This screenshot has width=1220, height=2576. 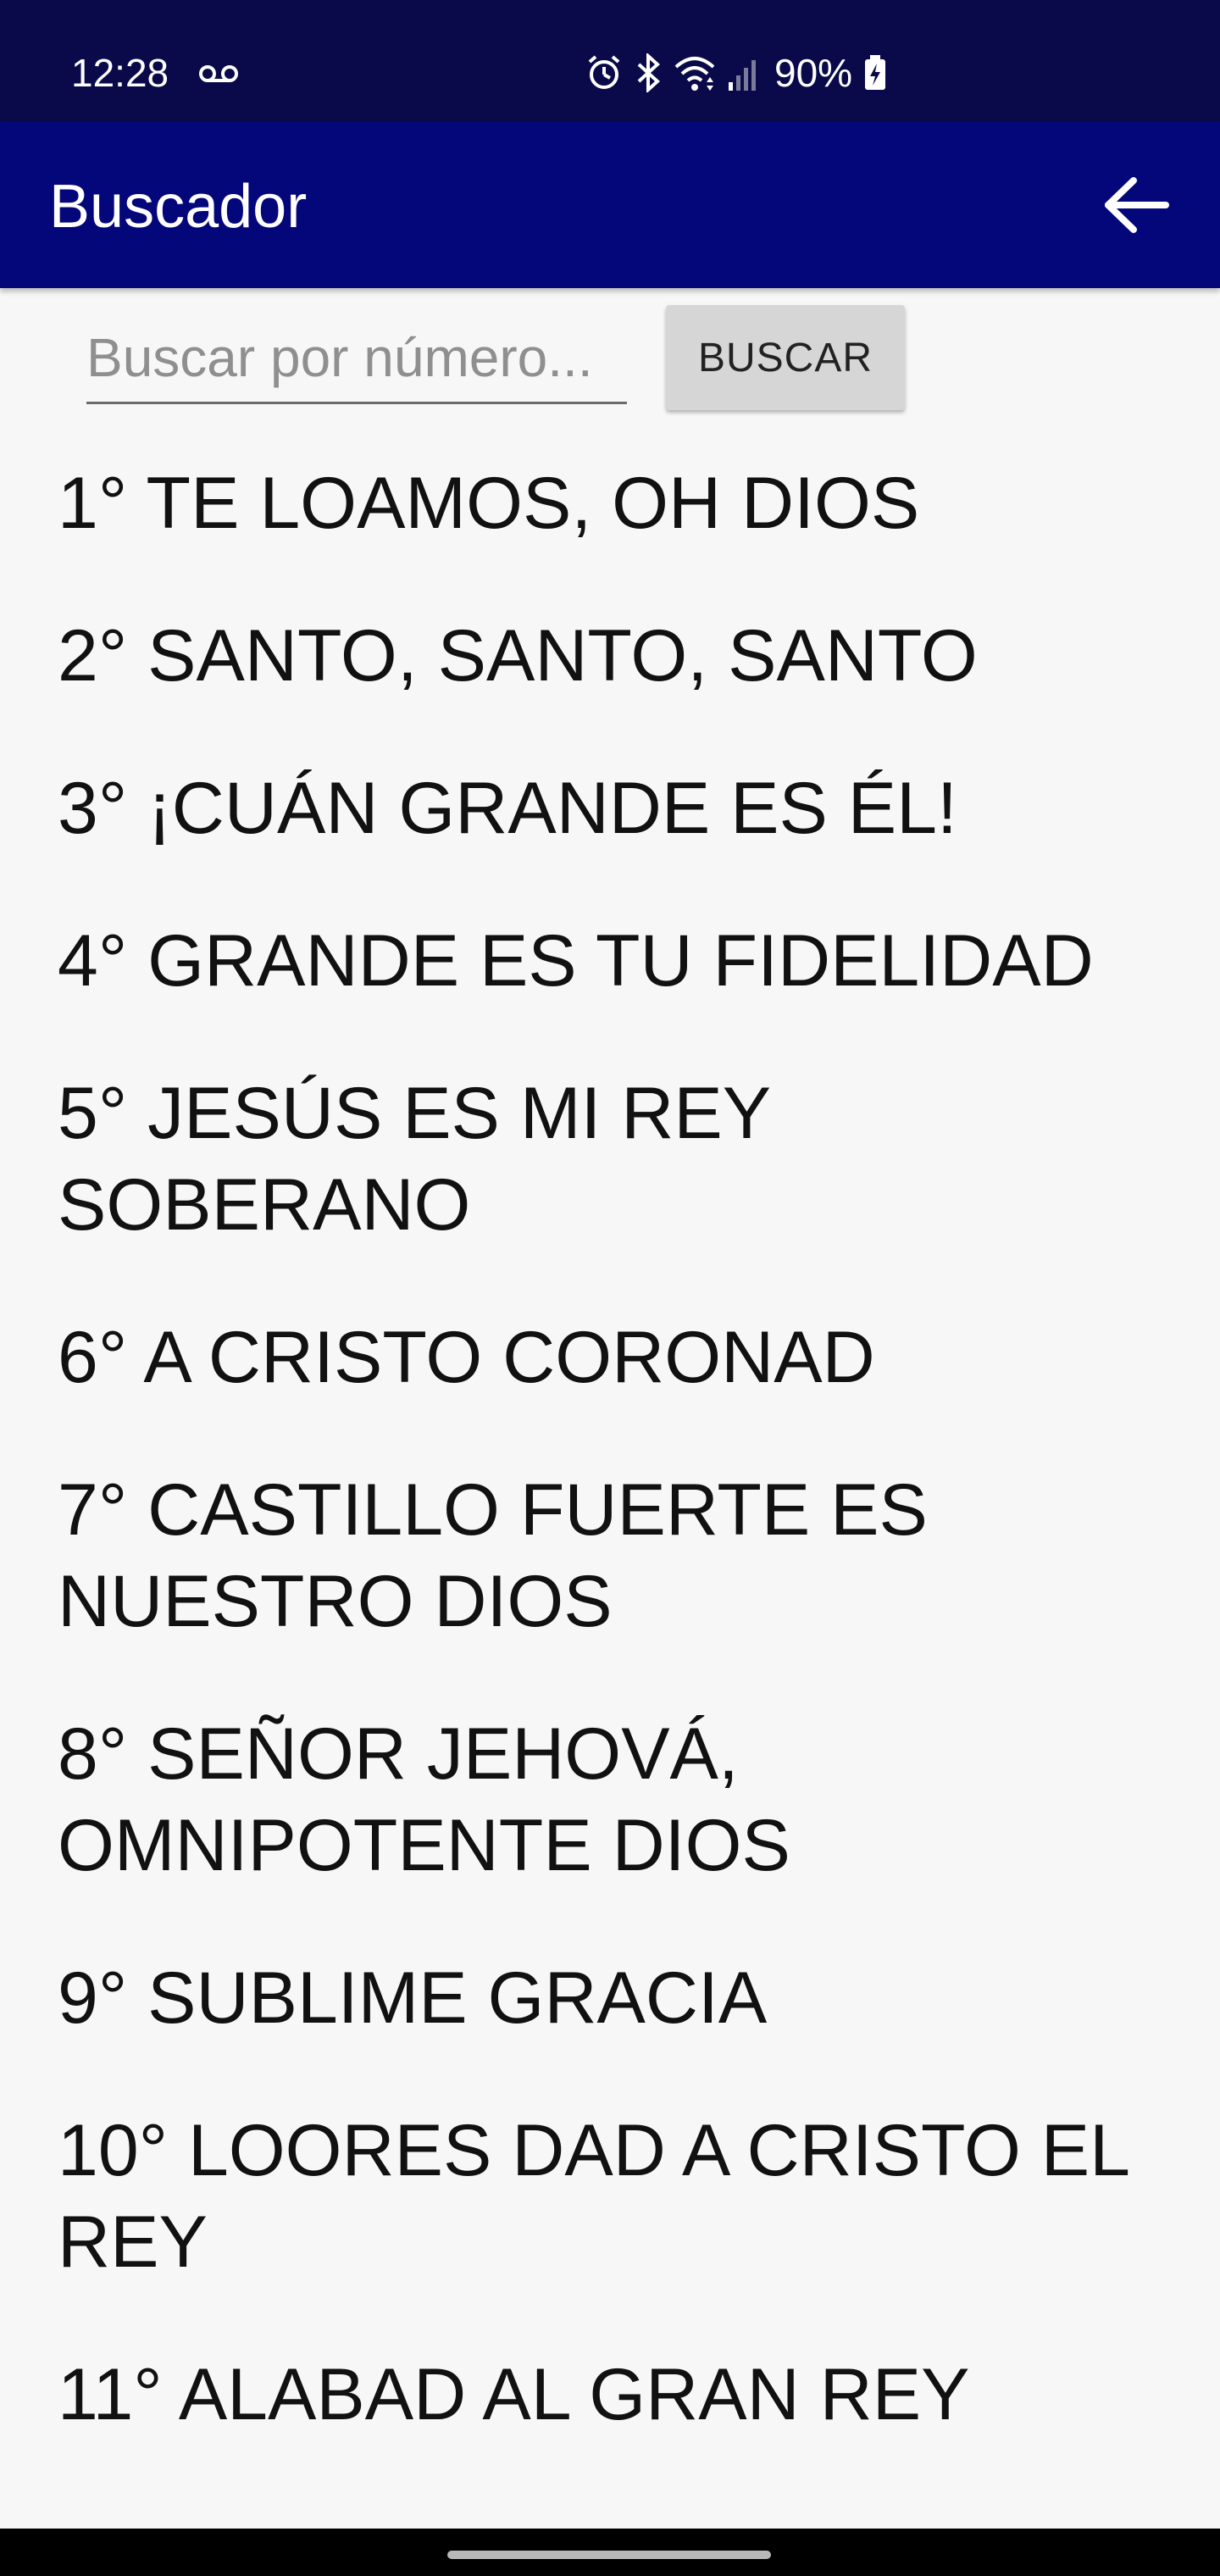 I want to click on bluetooth-icon, so click(x=648, y=72).